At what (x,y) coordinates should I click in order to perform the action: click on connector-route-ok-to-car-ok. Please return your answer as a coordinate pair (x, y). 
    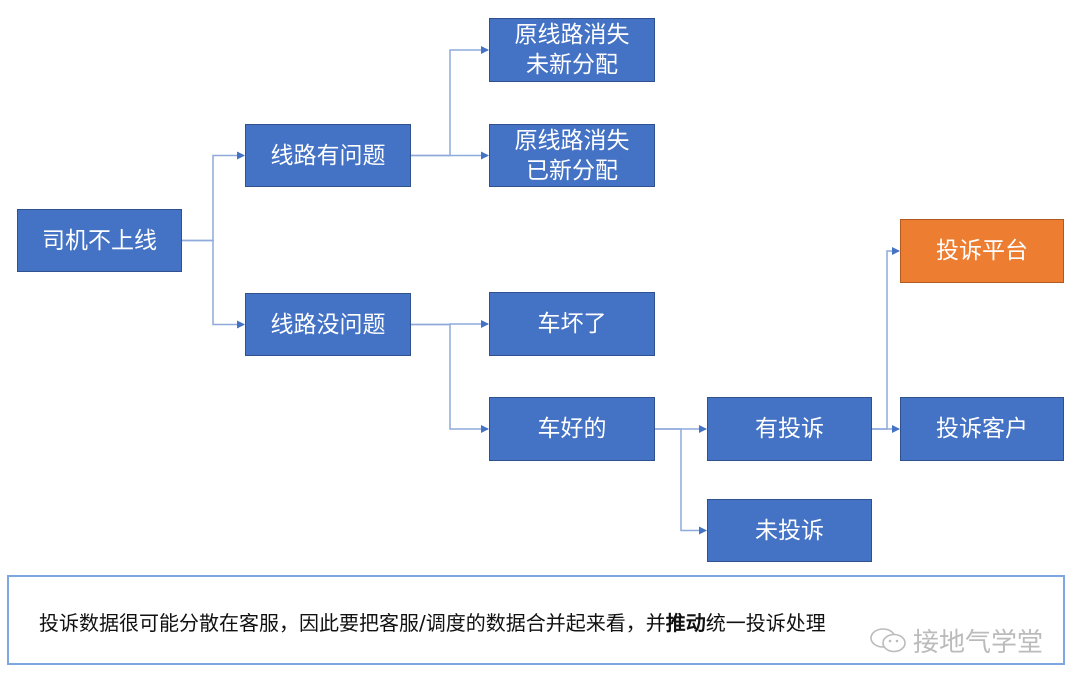
    Looking at the image, I should click on (450, 378).